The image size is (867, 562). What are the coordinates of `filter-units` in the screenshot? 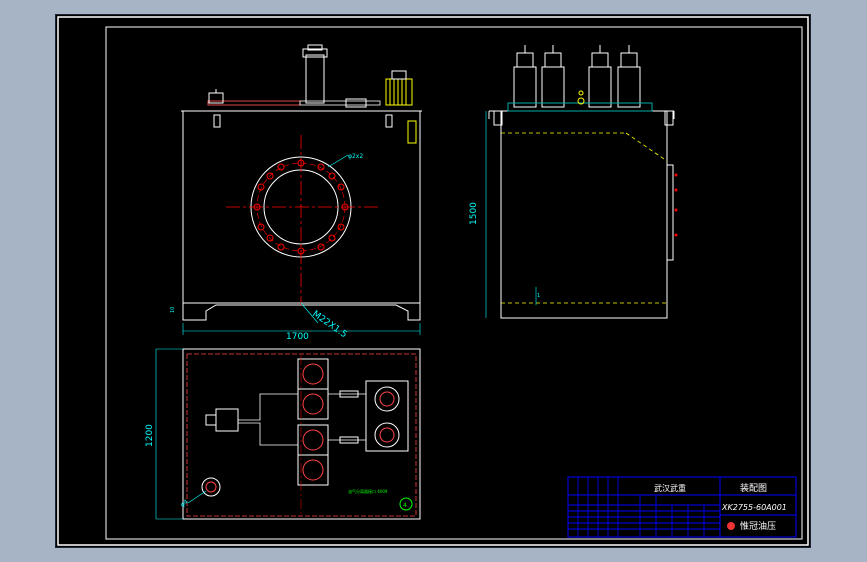 It's located at (580, 78).